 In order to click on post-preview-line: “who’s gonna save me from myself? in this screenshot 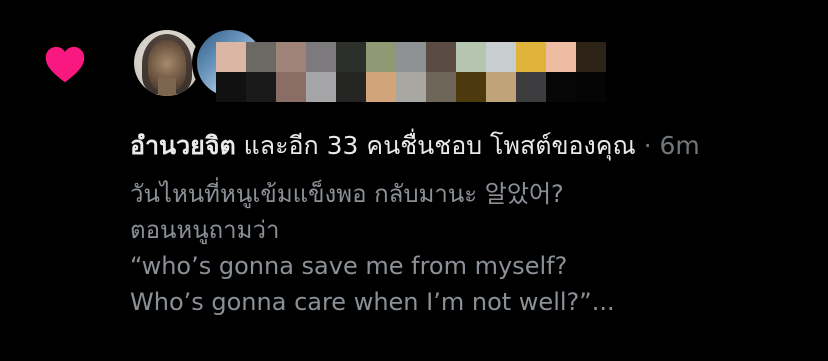, I will do `click(349, 266)`.